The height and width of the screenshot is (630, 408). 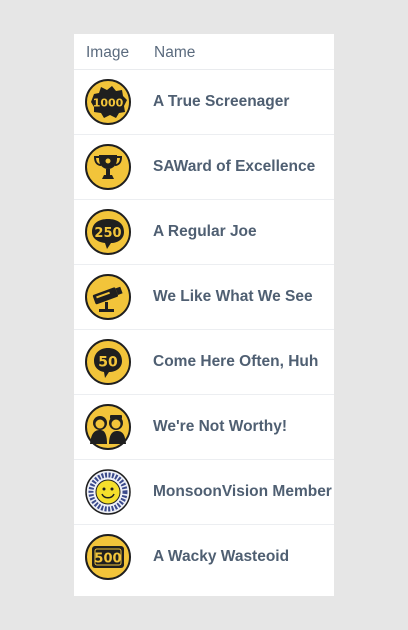 I want to click on table-row: We're Not Worthy!, so click(x=204, y=427).